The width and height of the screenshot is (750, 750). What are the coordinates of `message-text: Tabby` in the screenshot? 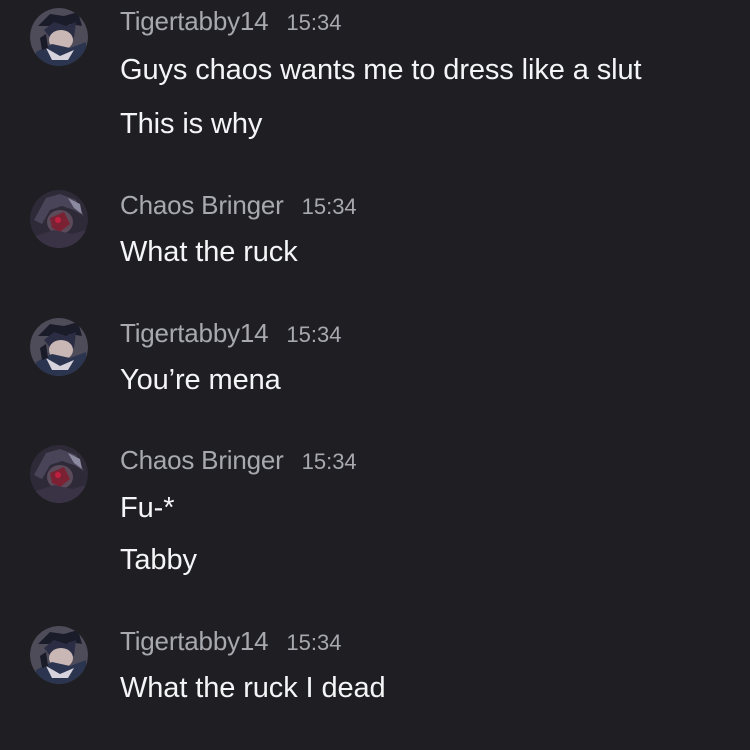 It's located at (158, 560).